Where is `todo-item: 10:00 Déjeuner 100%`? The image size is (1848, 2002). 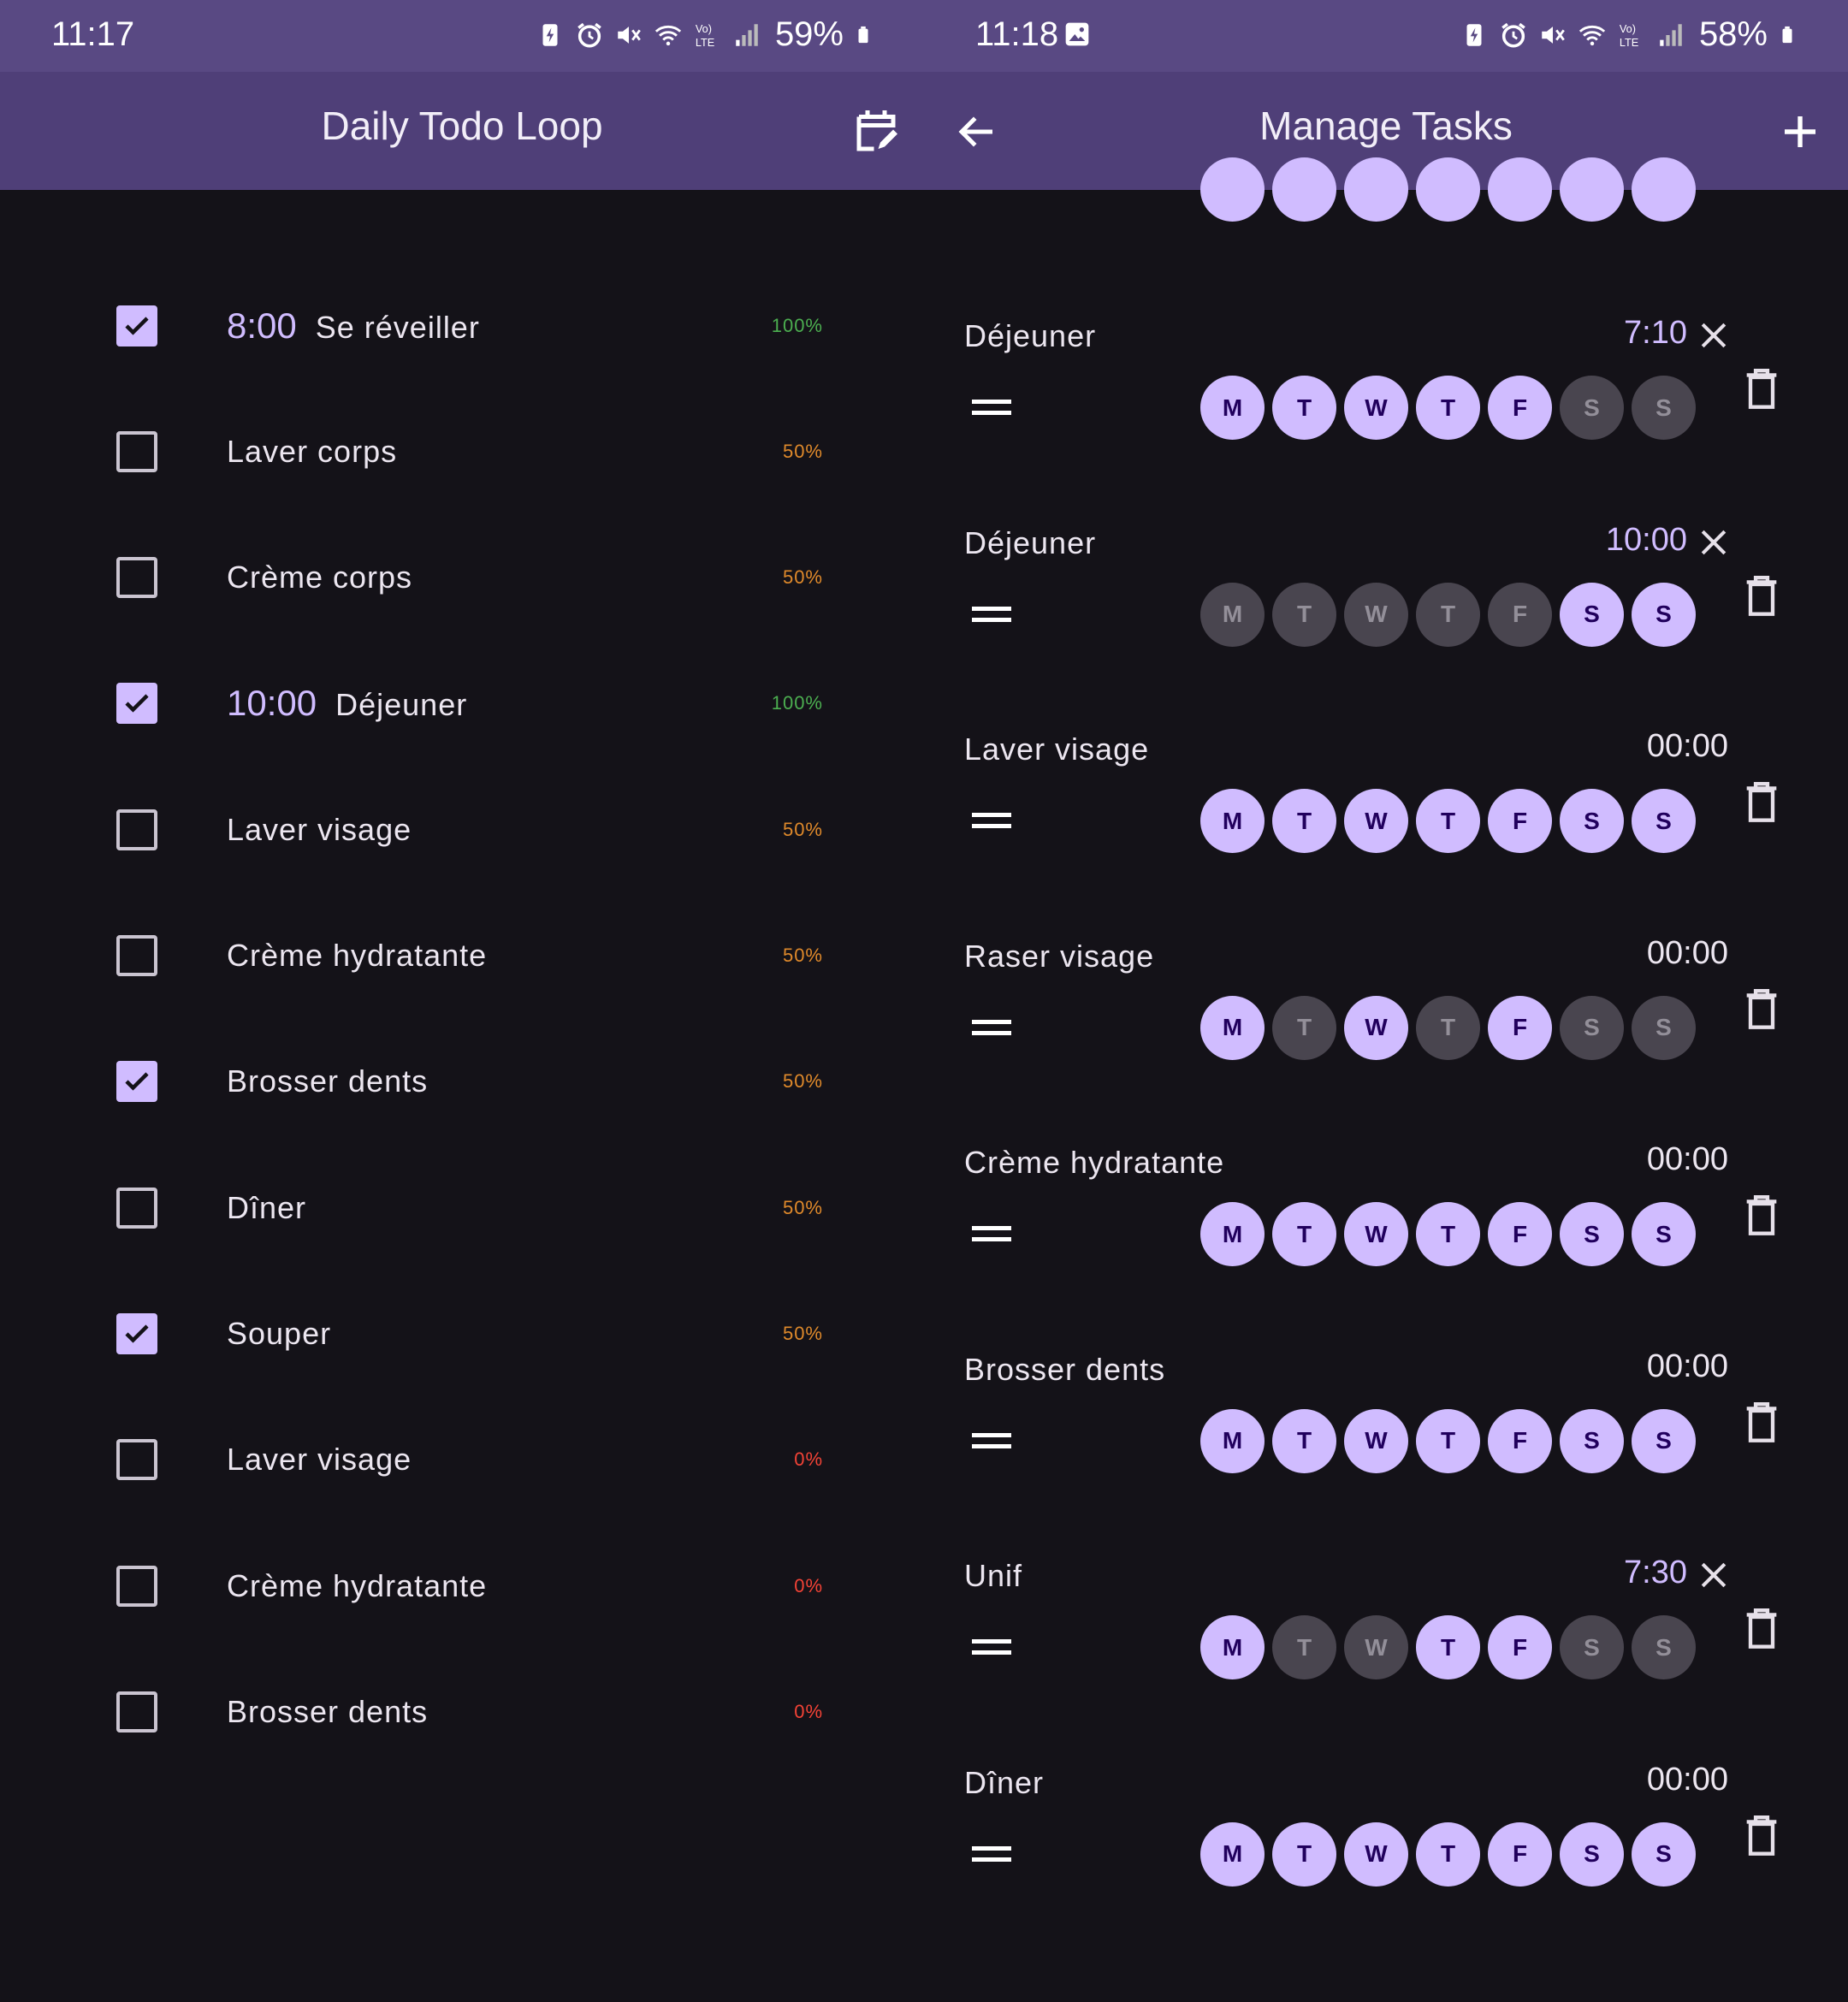
todo-item: 10:00 Déjeuner 100% is located at coordinates (462, 704).